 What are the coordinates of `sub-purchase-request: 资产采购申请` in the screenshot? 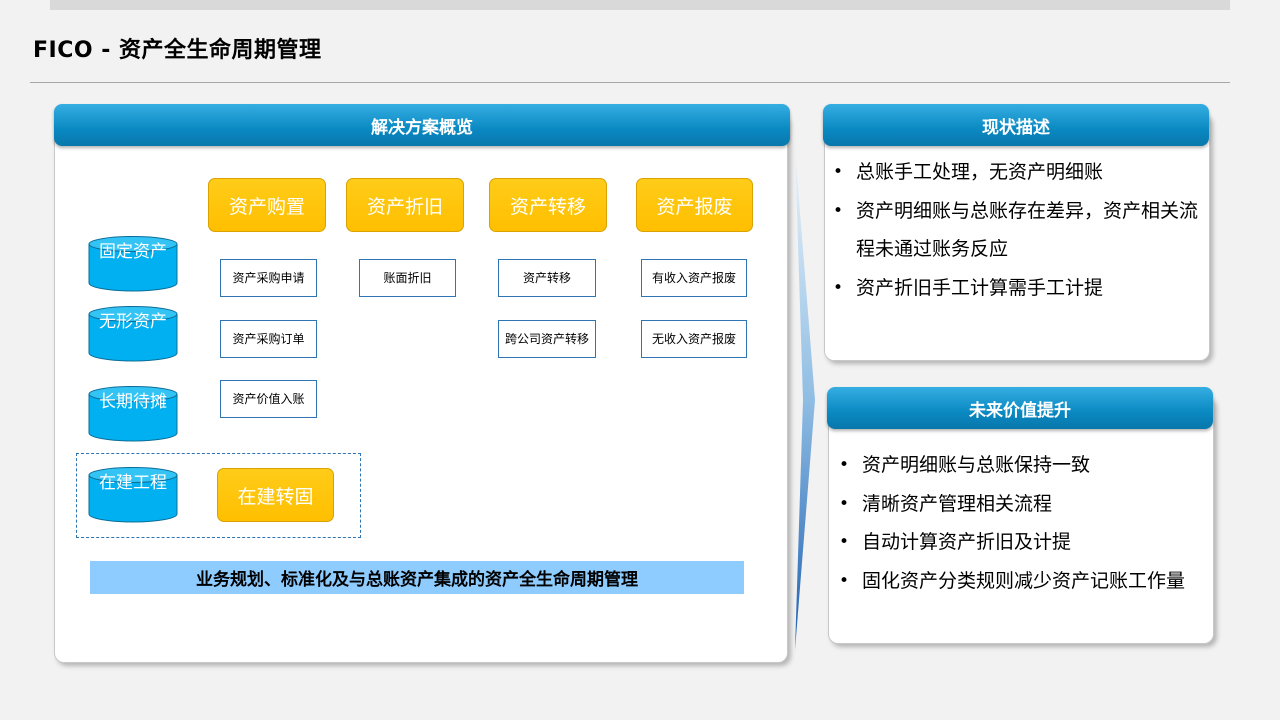 It's located at (268, 278).